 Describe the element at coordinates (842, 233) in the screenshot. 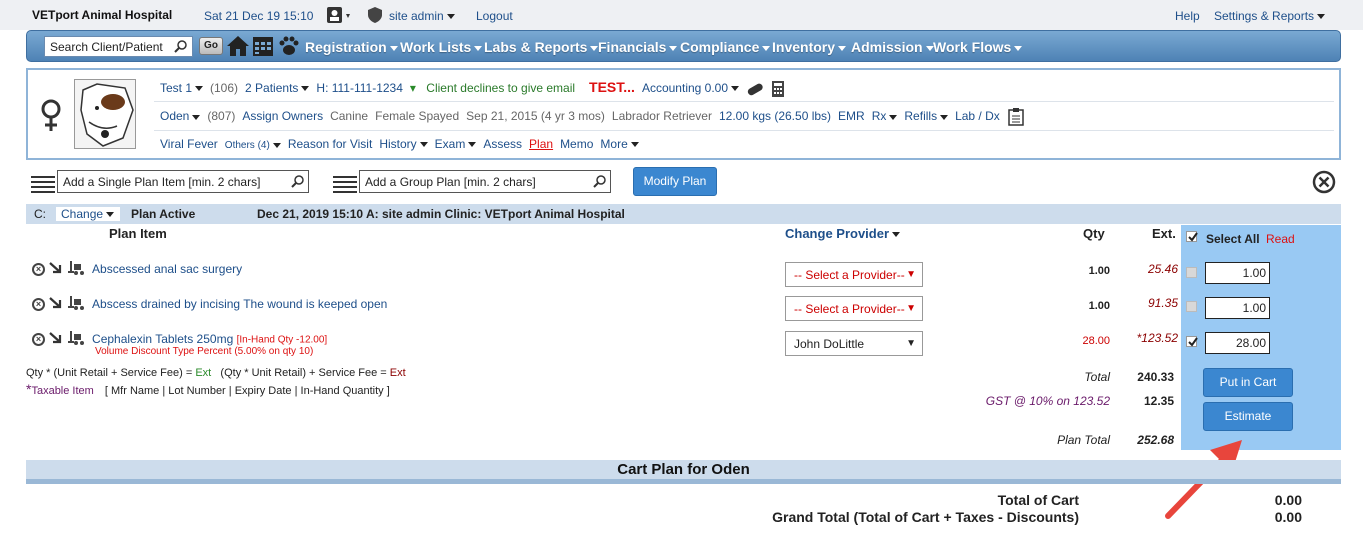

I see `change-provider-menu: Change Provider` at that location.